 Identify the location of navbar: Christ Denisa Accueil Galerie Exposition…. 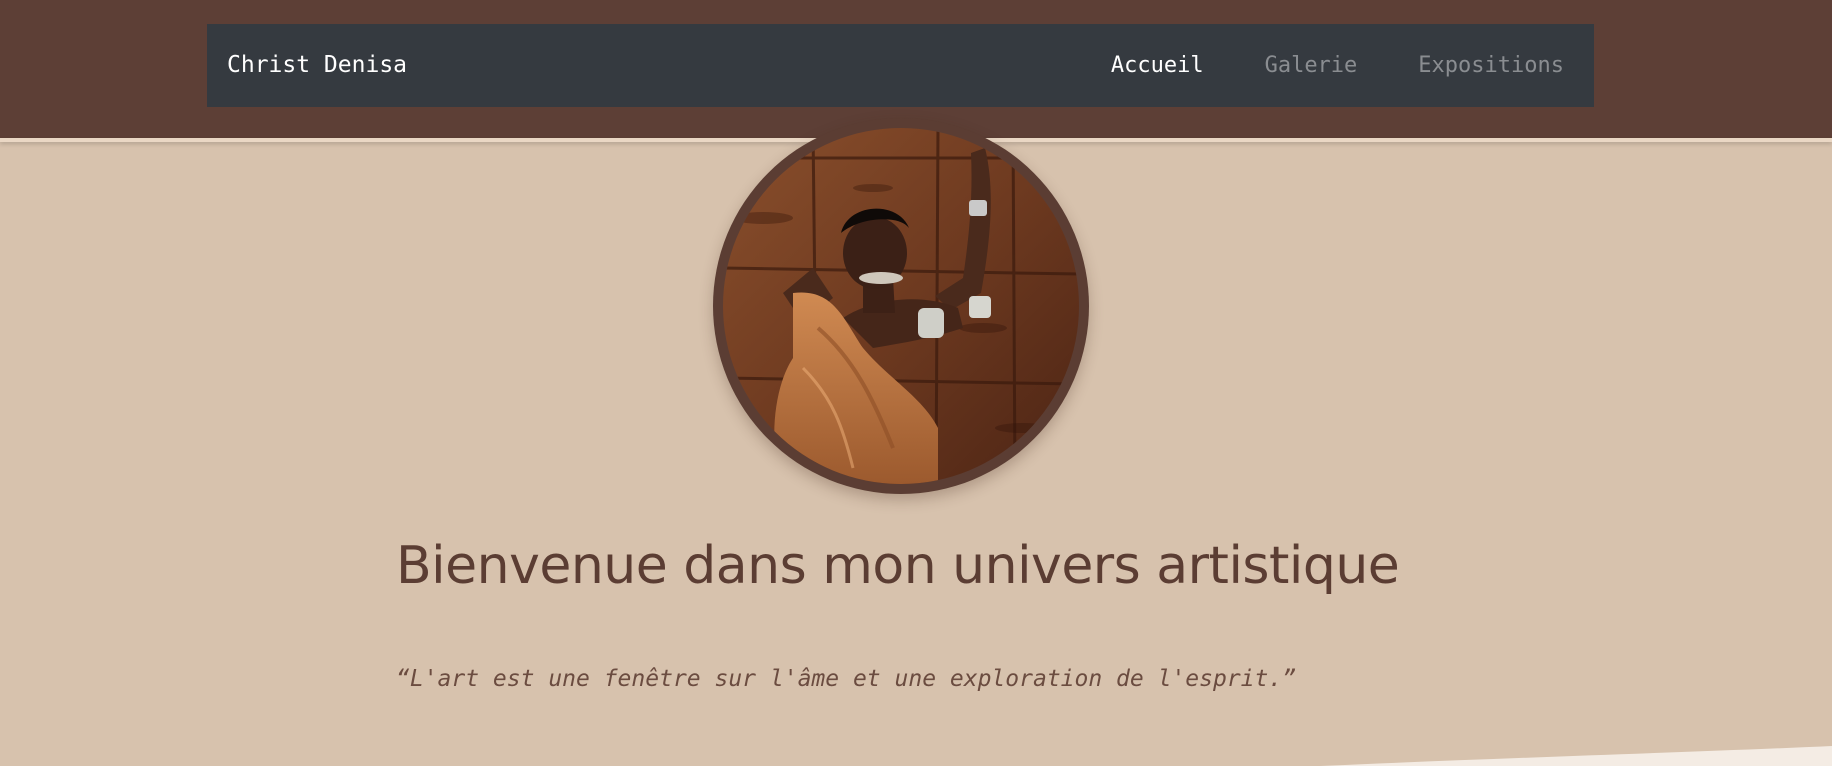
(900, 65).